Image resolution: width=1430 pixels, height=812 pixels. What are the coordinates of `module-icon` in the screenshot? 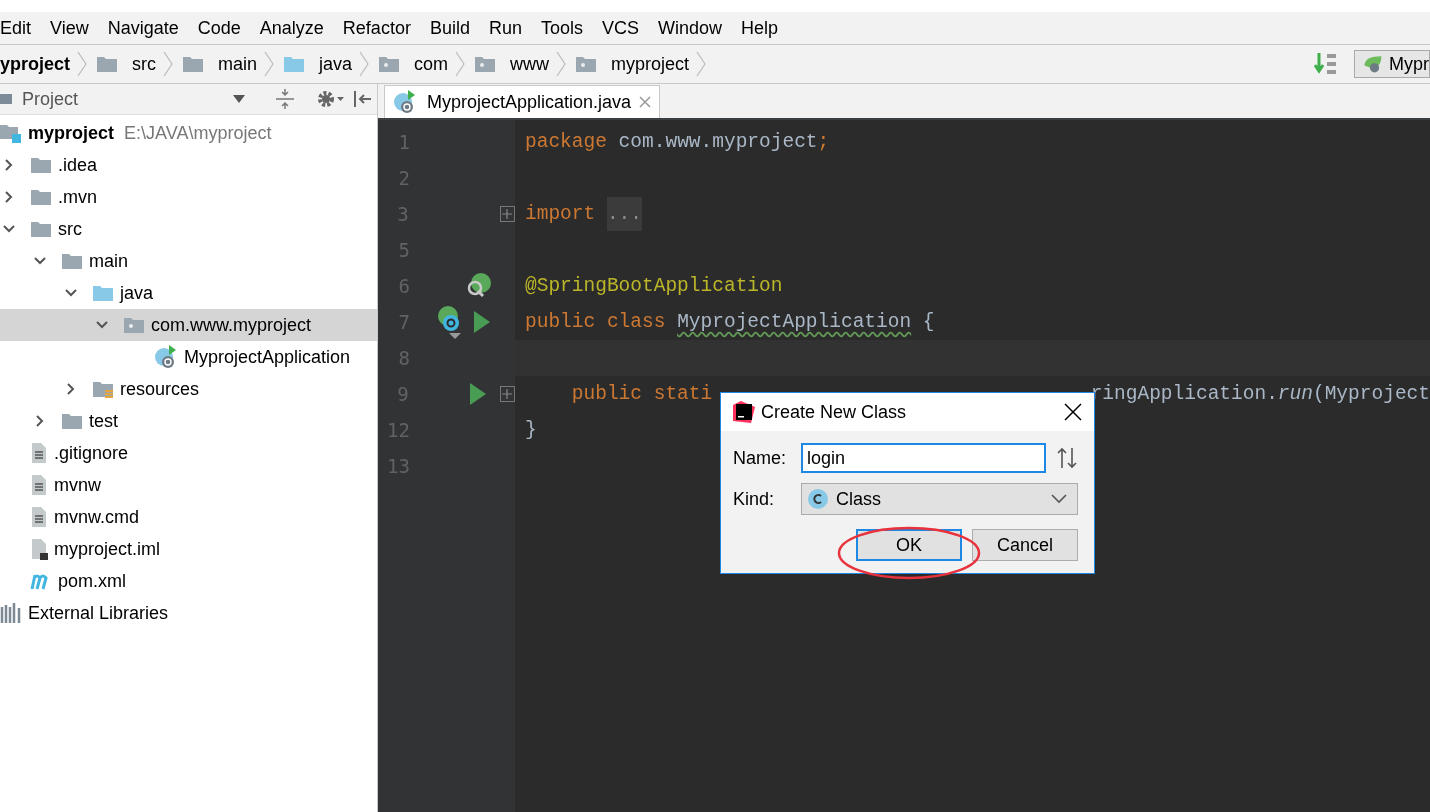 It's located at (11, 133).